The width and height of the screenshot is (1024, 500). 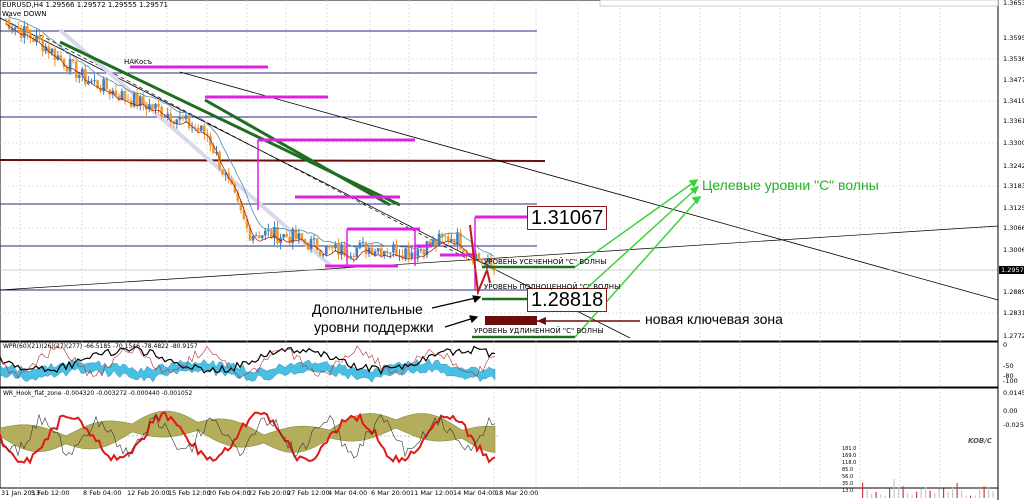 I want to click on time-tick: 8 Feb 04:00, so click(x=102, y=493).